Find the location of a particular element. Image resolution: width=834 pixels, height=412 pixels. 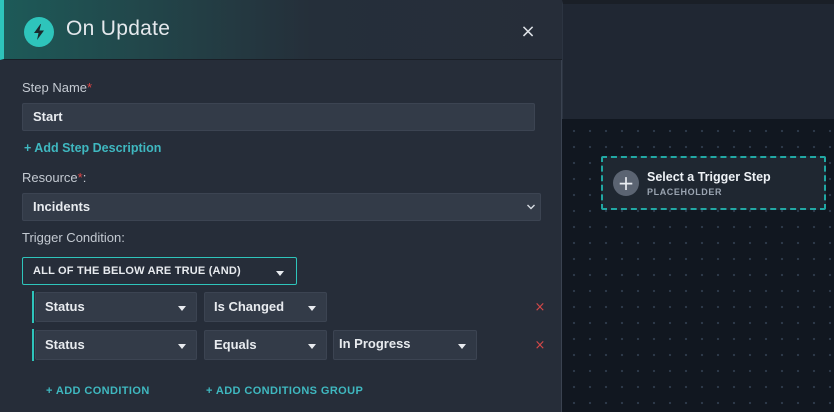

select-trigger-step-card: + Select a Trigger Step PLACEHOLDER is located at coordinates (713, 183).